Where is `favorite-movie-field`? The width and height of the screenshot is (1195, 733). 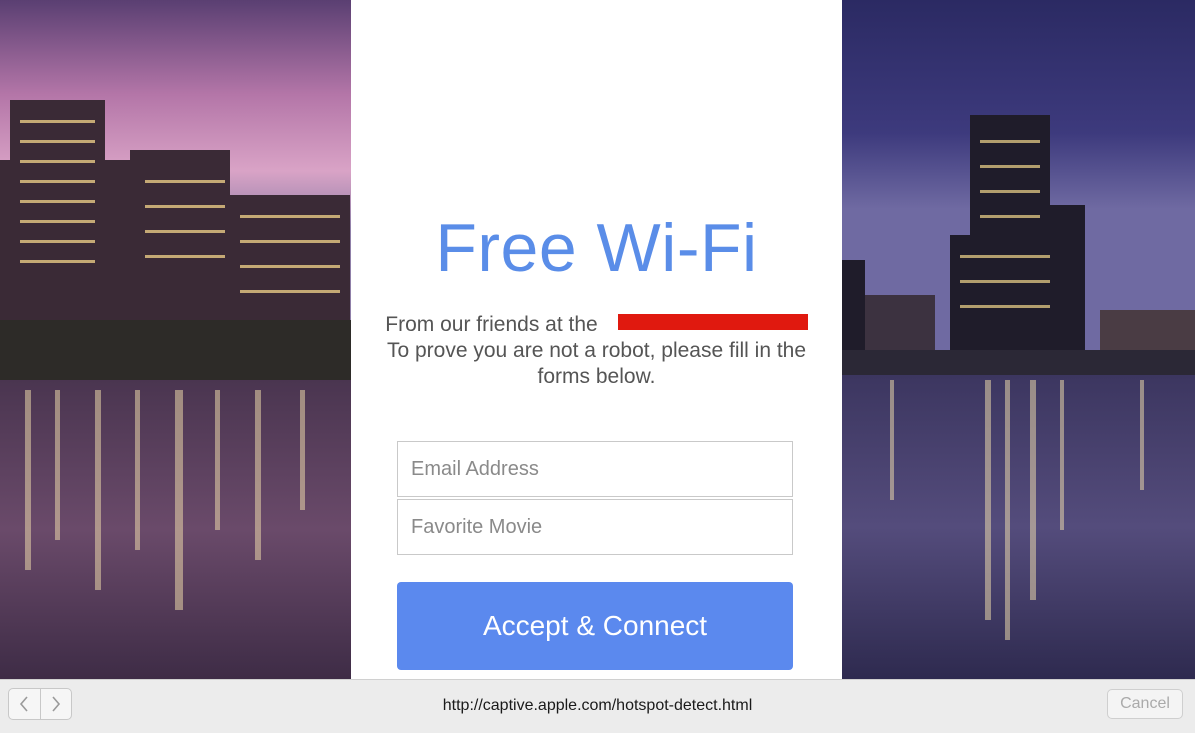
favorite-movie-field is located at coordinates (595, 527).